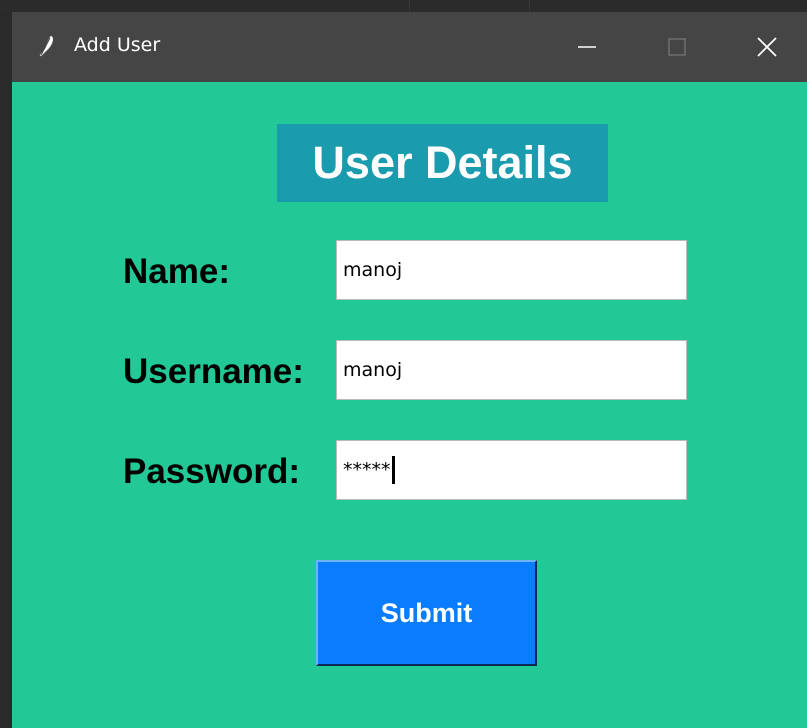  What do you see at coordinates (511, 470) in the screenshot?
I see `password-input: *****` at bounding box center [511, 470].